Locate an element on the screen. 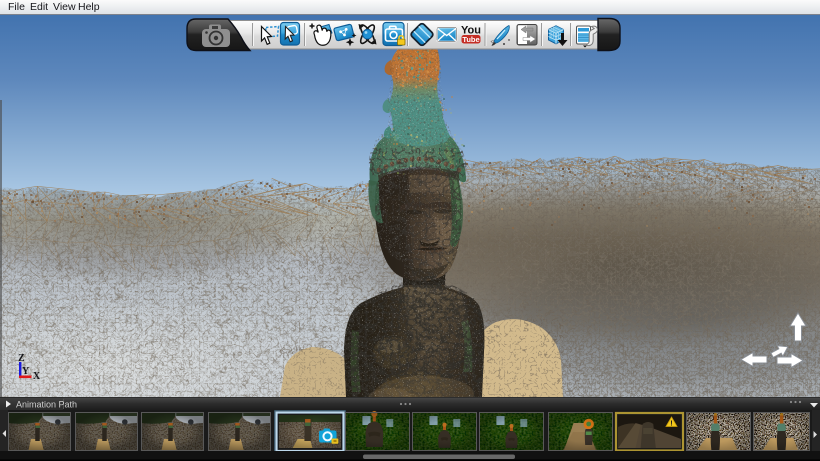 The image size is (820, 461). svg-text: Animation Path is located at coordinates (46, 405).